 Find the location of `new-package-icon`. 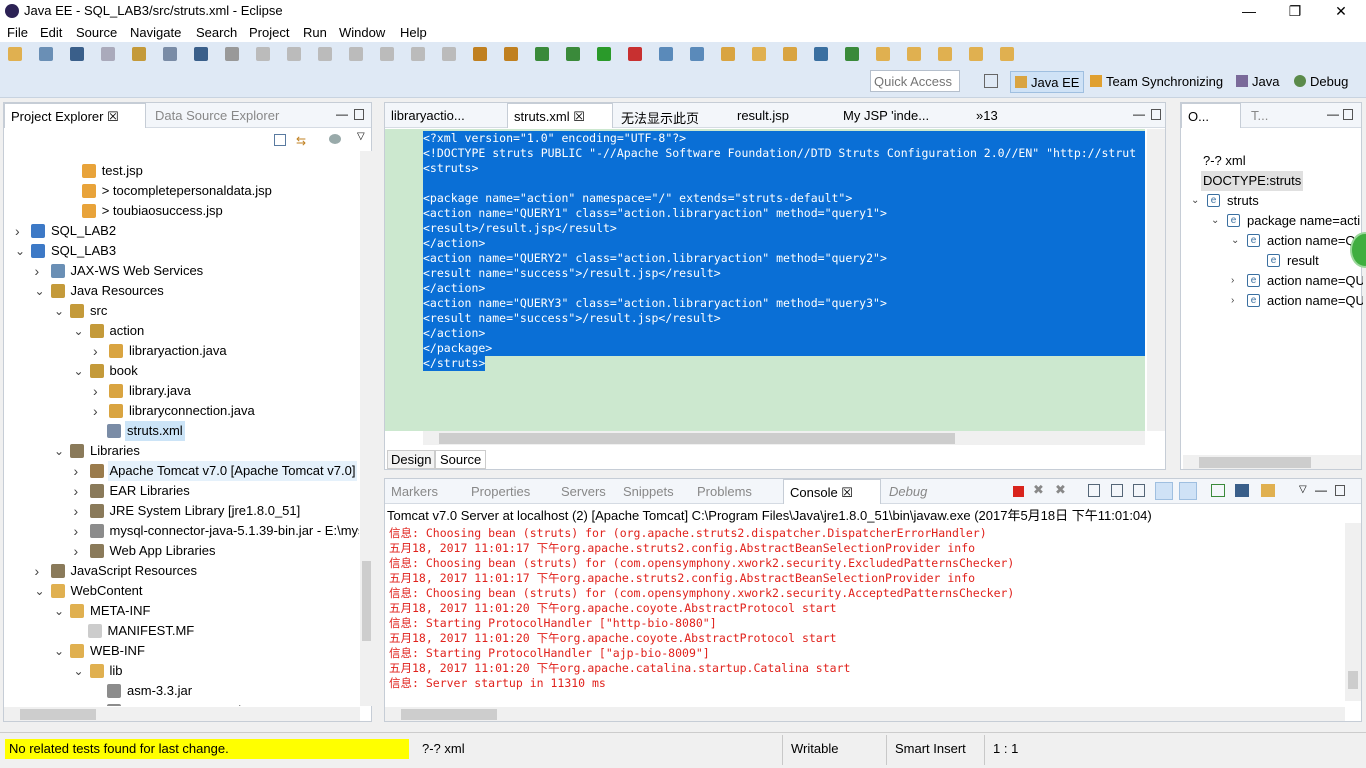

new-package-icon is located at coordinates (697, 54).